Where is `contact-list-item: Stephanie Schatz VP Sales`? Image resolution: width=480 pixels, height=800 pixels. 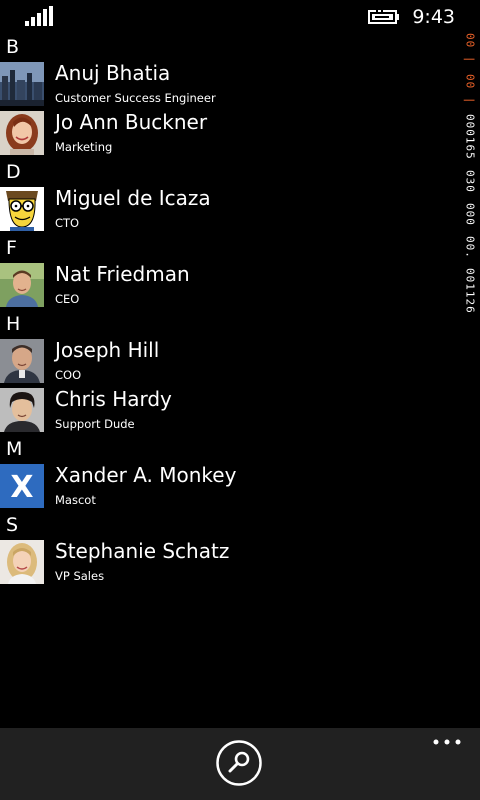
contact-list-item: Stephanie Schatz VP Sales is located at coordinates (228, 563).